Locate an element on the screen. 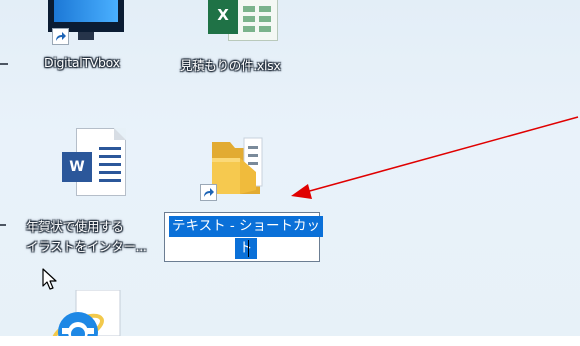  mouse-pointer-icon is located at coordinates (49, 279).